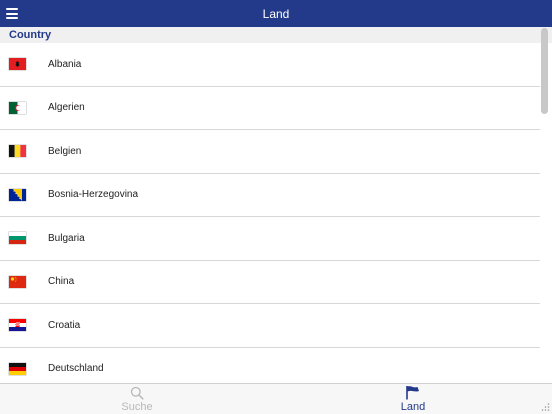 The width and height of the screenshot is (552, 414). Describe the element at coordinates (65, 151) in the screenshot. I see `country-name: Belgien` at that location.